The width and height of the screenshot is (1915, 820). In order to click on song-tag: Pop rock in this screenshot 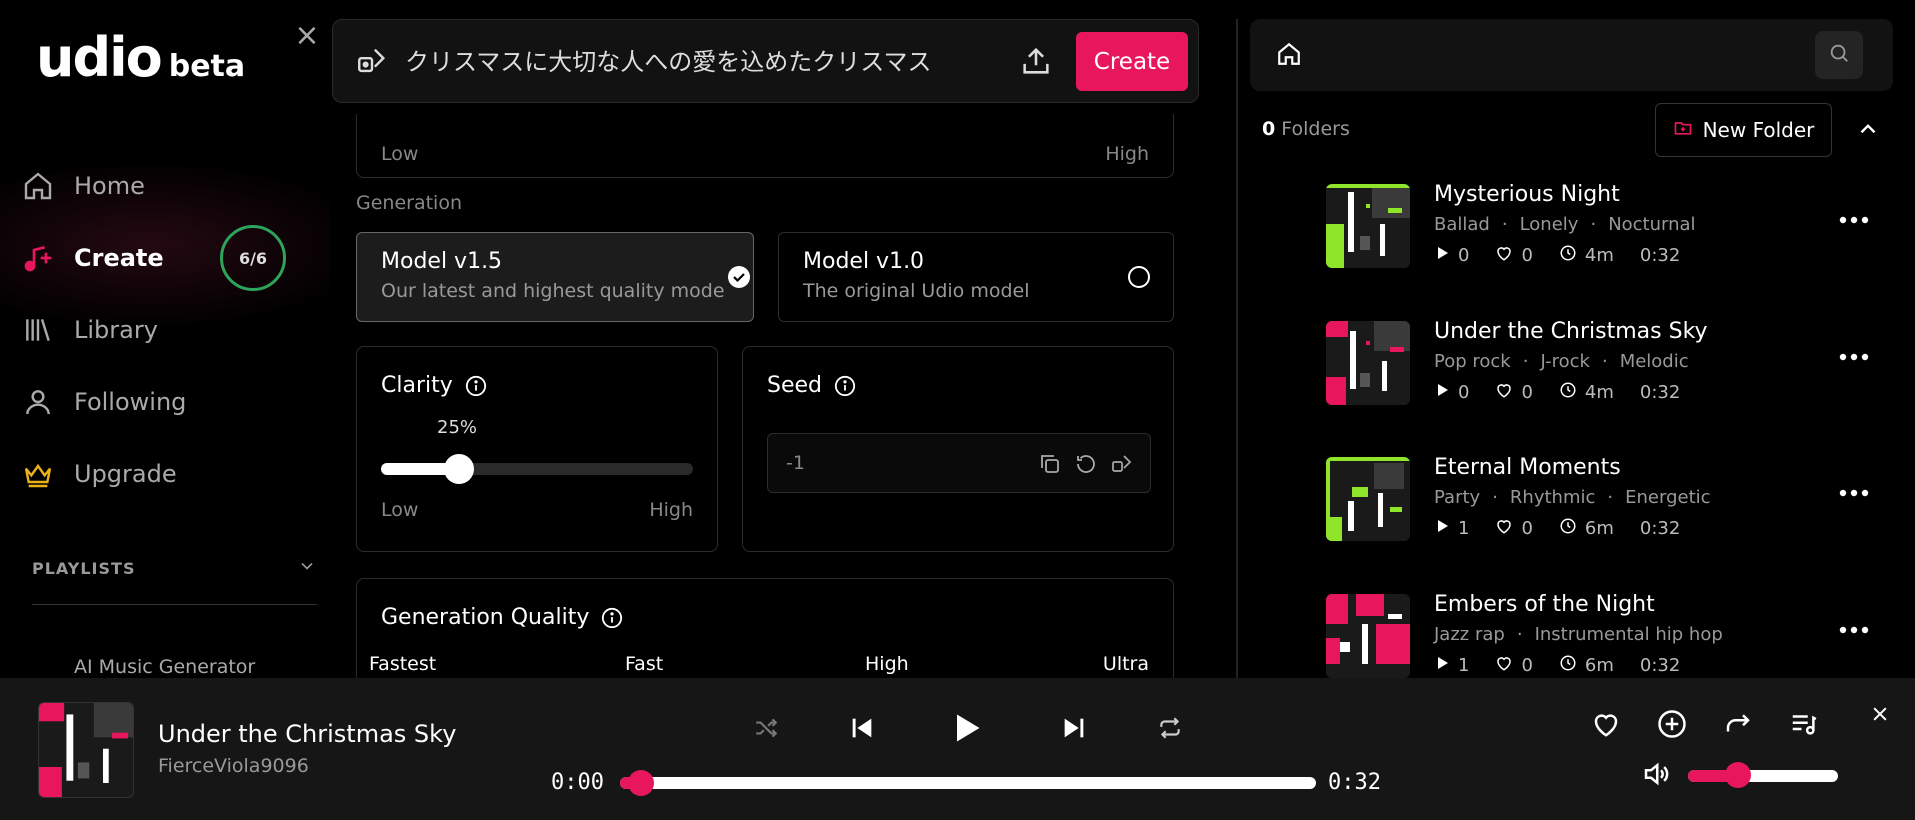, I will do `click(1472, 361)`.